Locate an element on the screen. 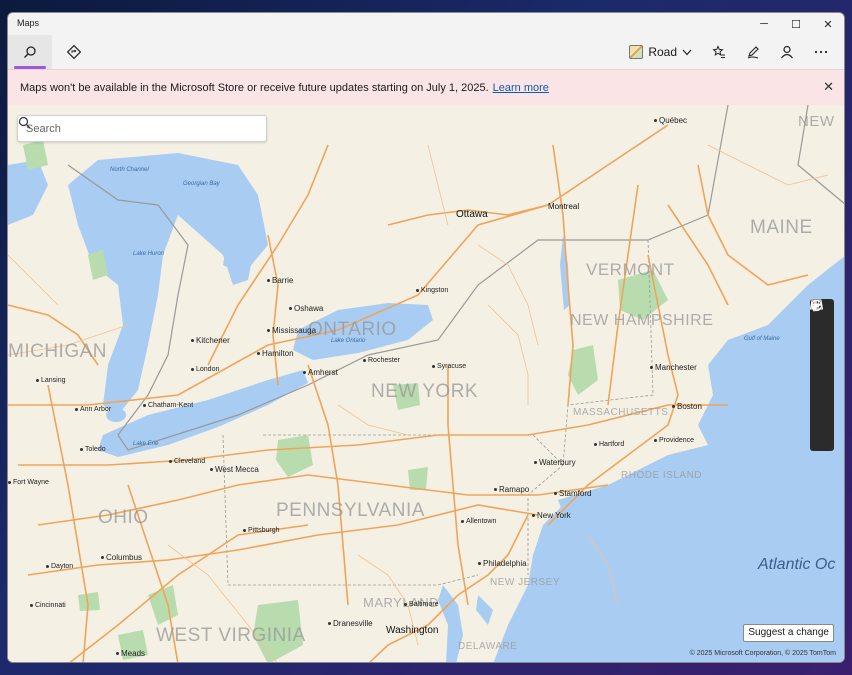  more-icon is located at coordinates (821, 52).